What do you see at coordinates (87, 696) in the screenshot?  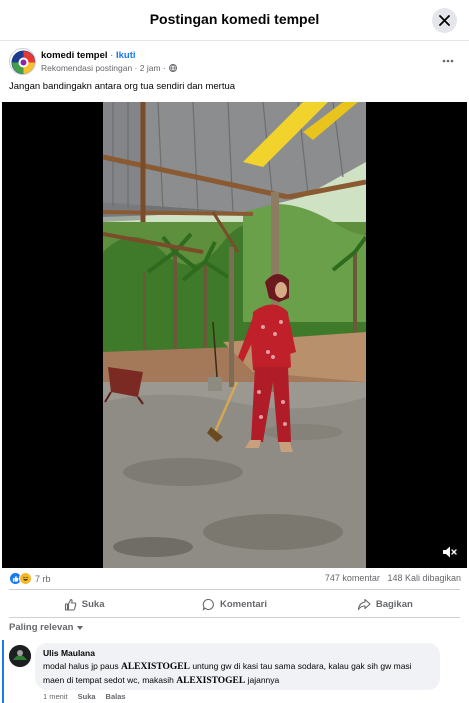 I see `comment-like-button: Suka` at bounding box center [87, 696].